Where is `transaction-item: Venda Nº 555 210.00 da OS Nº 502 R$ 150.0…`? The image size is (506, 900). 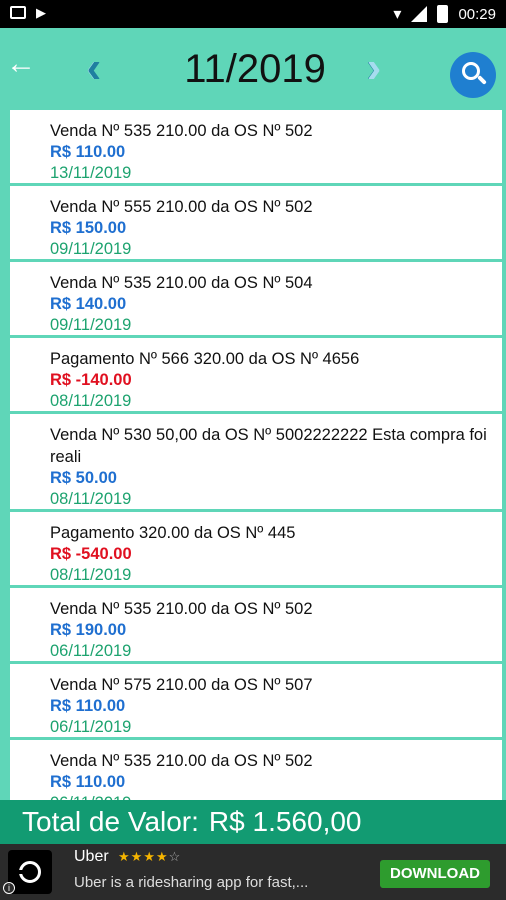 transaction-item: Venda Nº 555 210.00 da OS Nº 502 R$ 150.0… is located at coordinates (256, 222).